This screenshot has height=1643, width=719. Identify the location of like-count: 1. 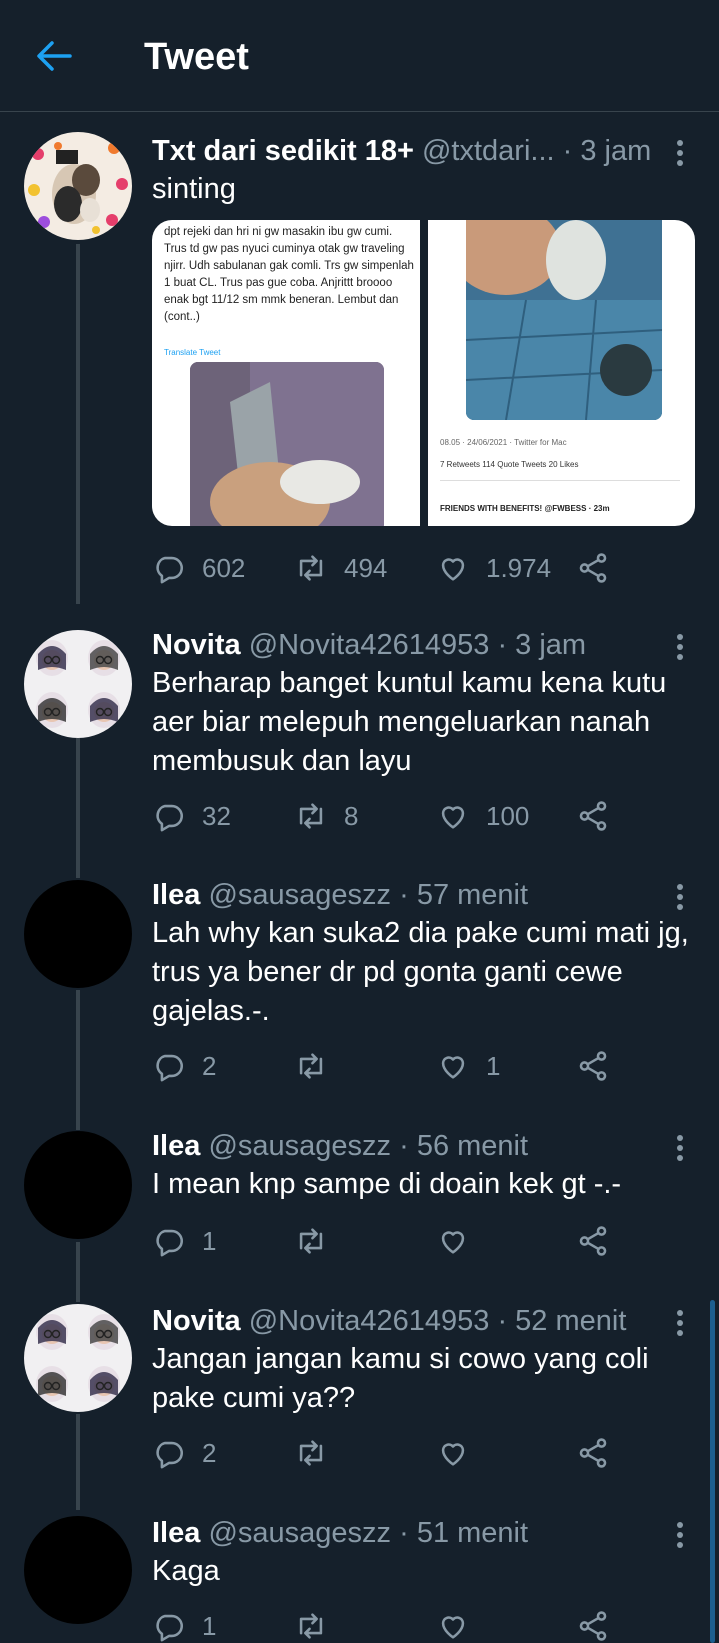
(493, 1065).